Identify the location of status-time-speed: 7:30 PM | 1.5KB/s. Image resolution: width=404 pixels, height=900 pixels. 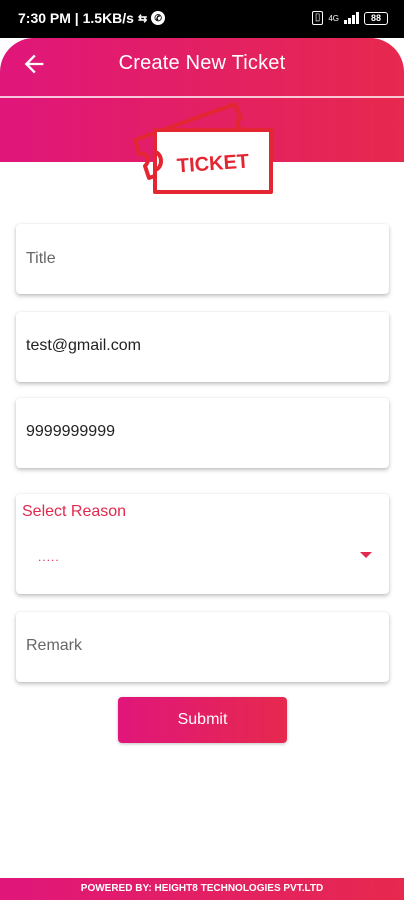
(76, 18).